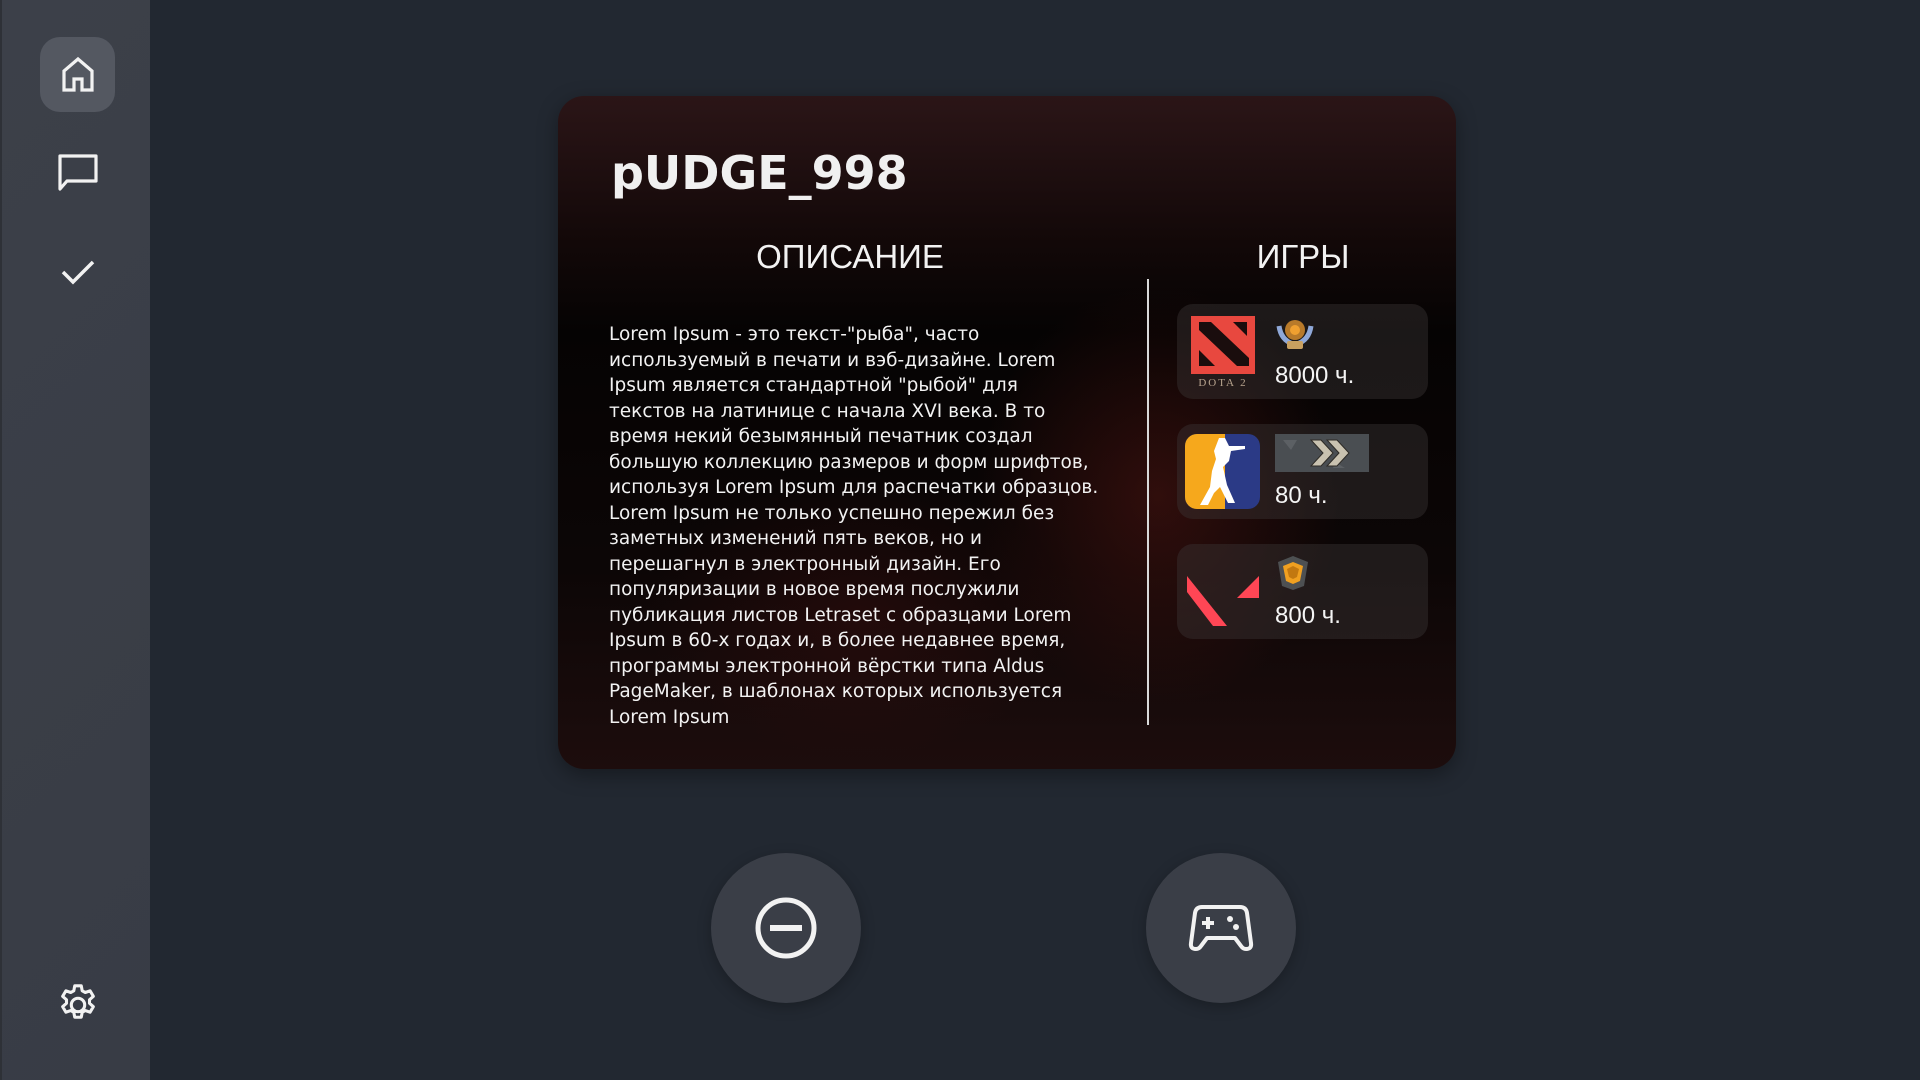  I want to click on invite-to-game-button, so click(1221, 928).